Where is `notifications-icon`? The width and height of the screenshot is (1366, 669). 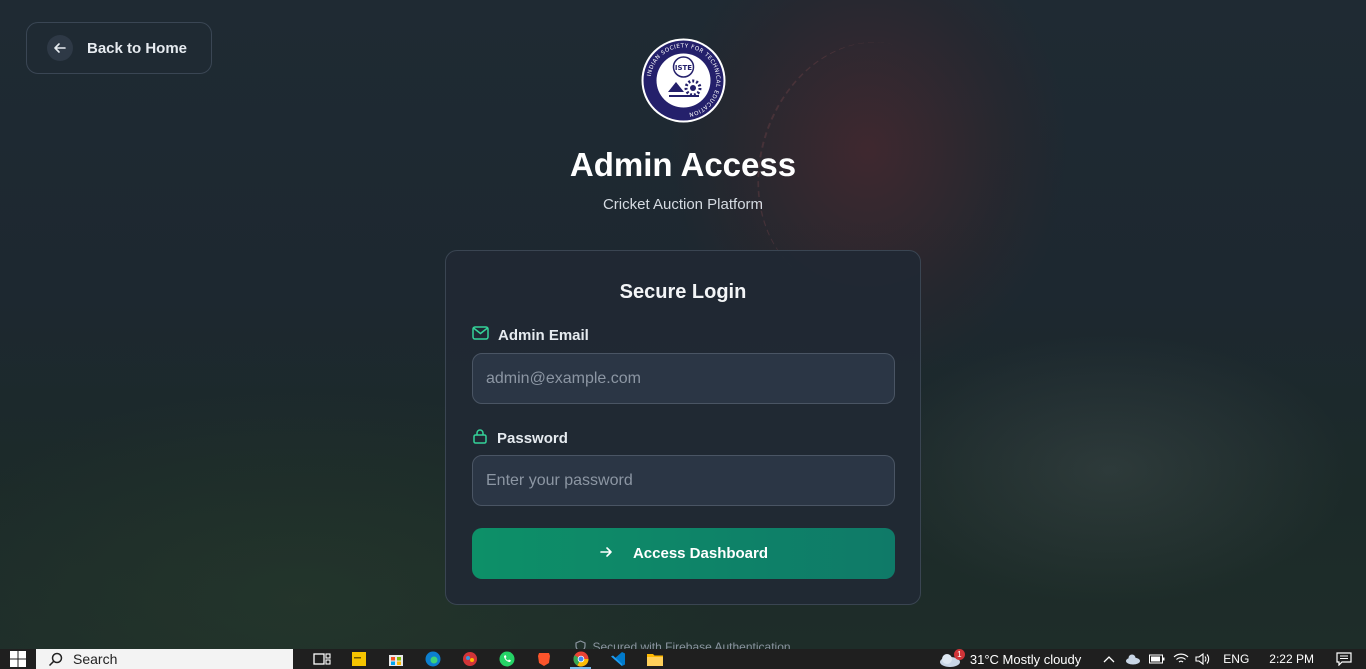
notifications-icon is located at coordinates (1344, 659).